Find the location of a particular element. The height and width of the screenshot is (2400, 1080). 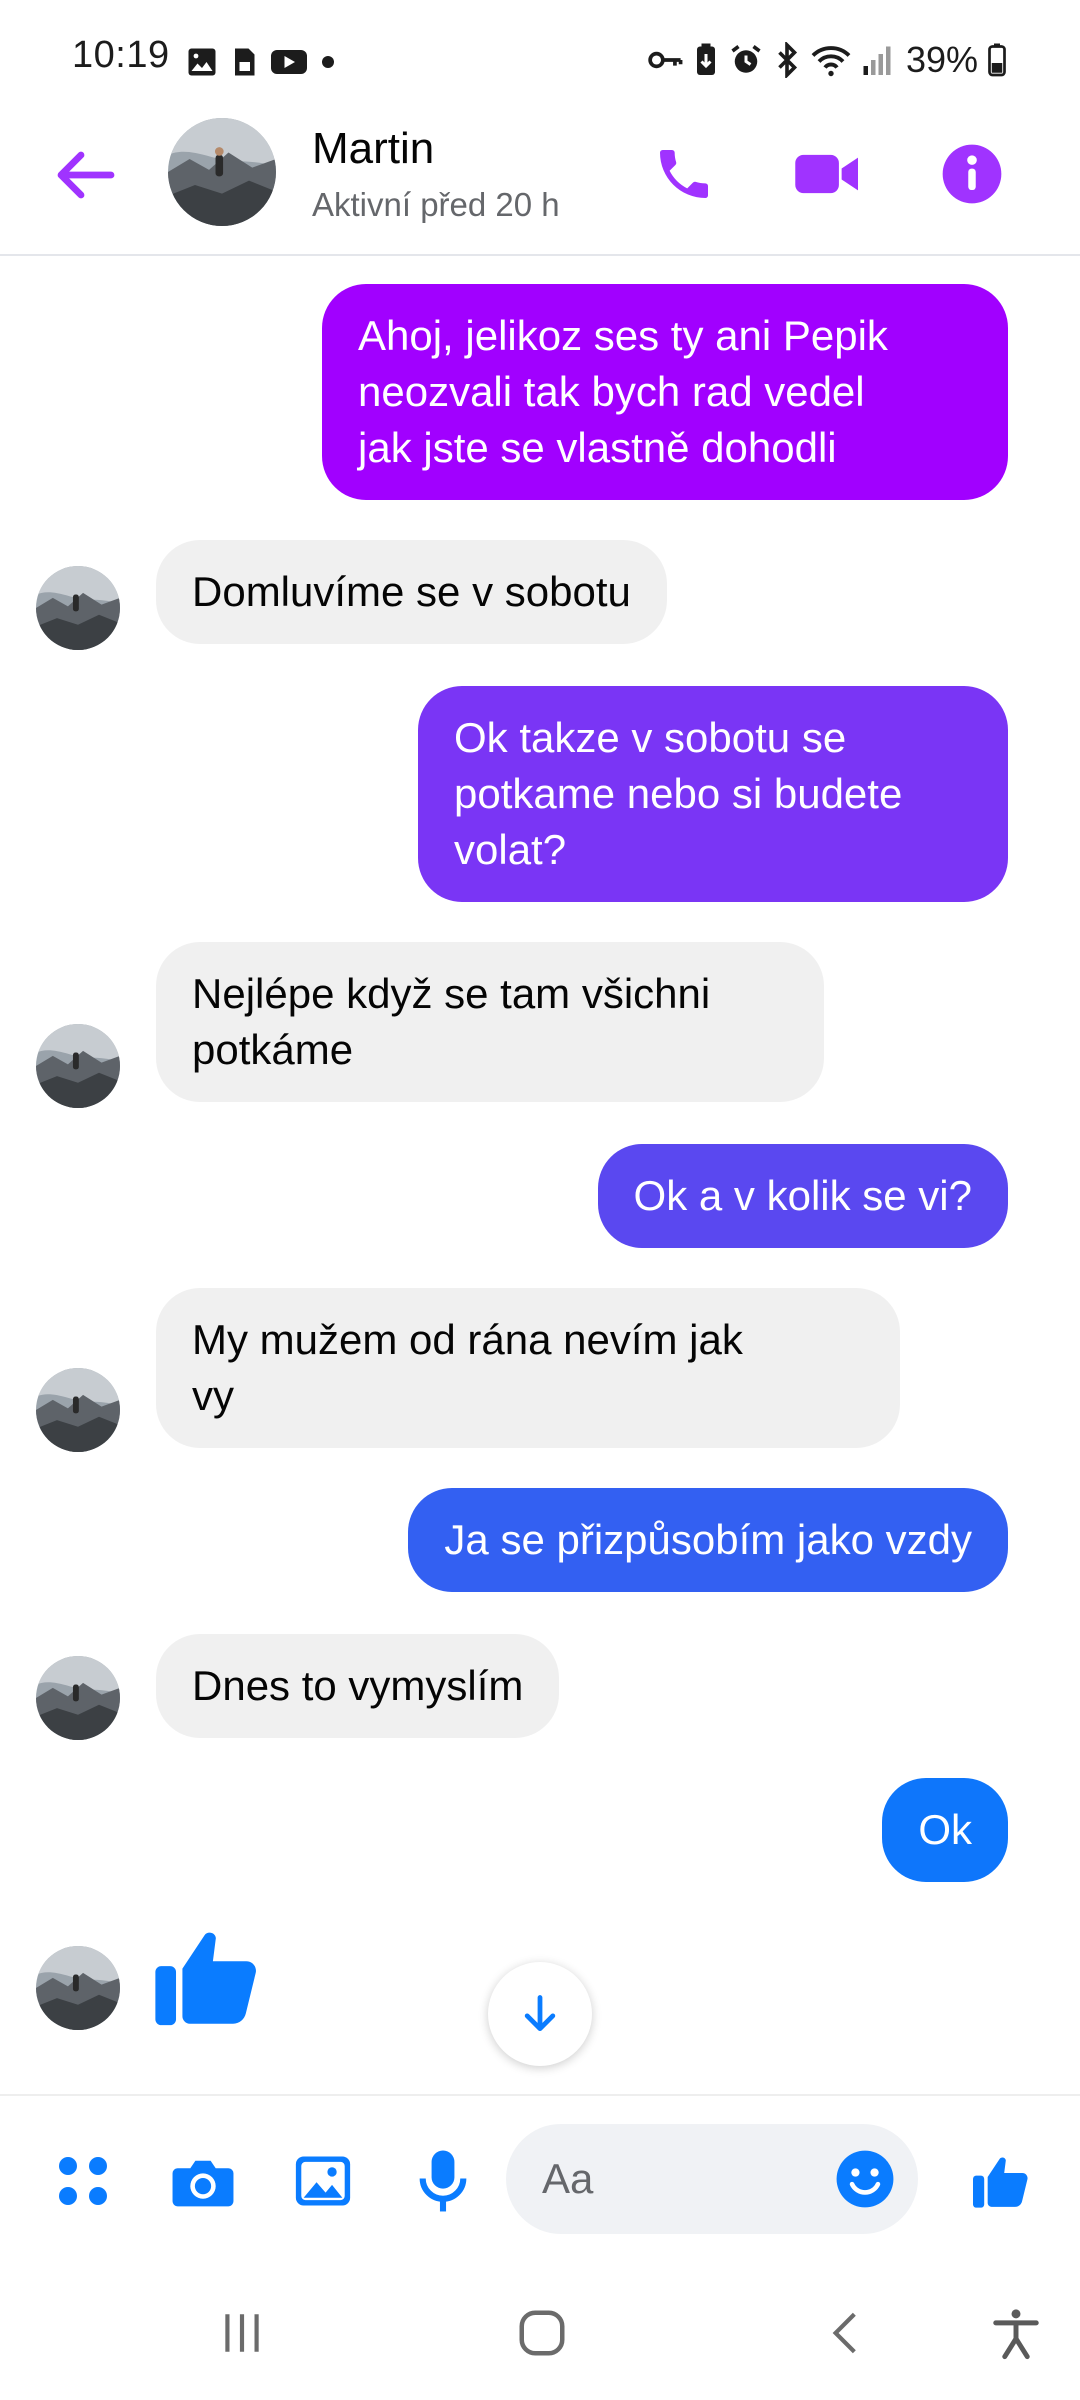

message-bubble-incoming: Domluvíme se v sobotu is located at coordinates (411, 592).